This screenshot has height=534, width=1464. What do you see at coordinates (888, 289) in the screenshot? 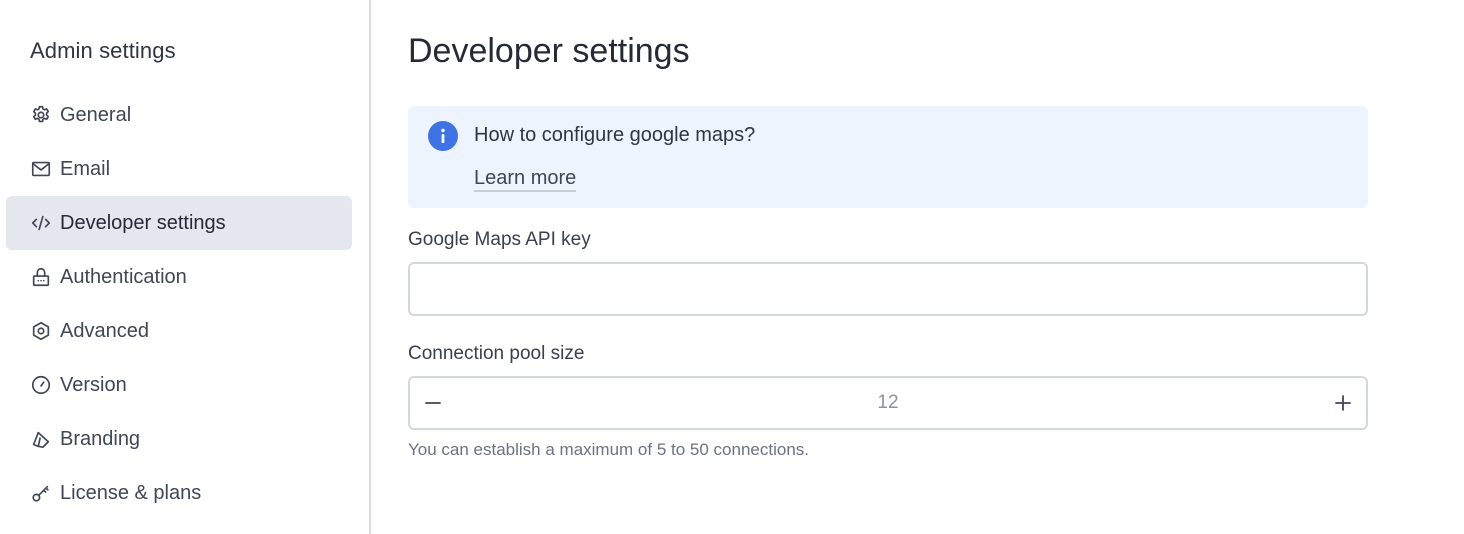
I see `api-key-input` at bounding box center [888, 289].